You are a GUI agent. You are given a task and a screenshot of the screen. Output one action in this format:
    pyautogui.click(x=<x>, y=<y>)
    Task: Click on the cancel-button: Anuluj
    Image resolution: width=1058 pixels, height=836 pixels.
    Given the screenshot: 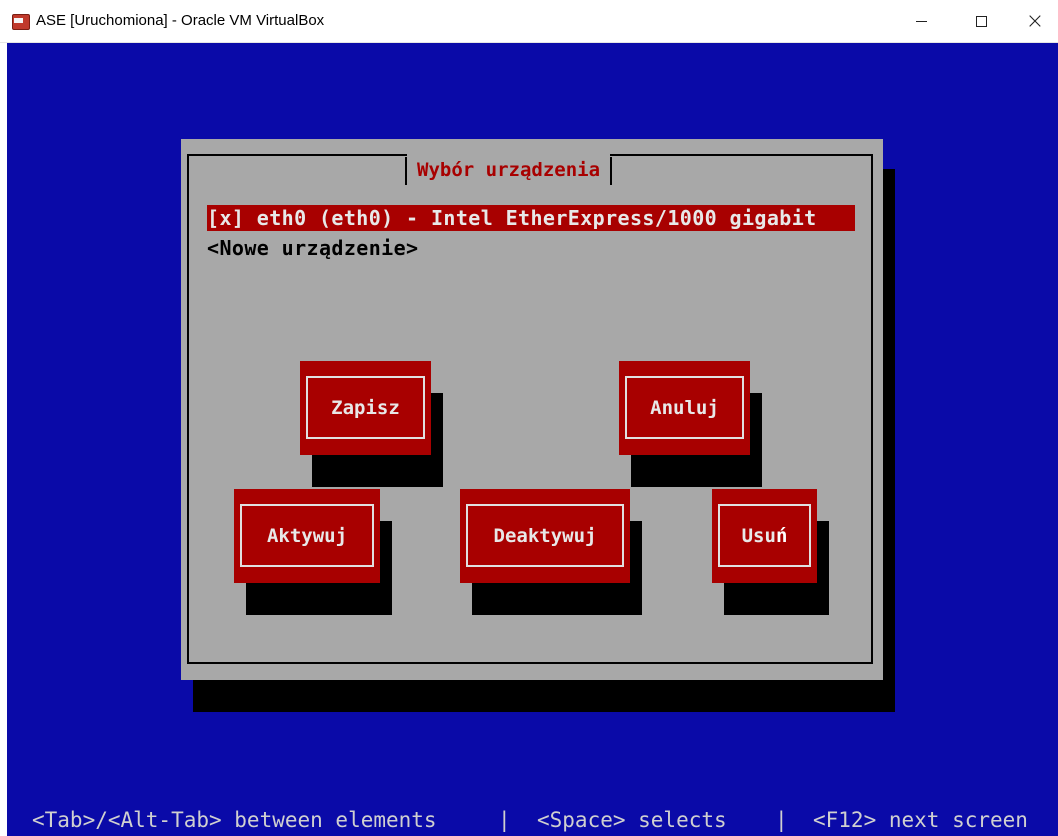 What is the action you would take?
    pyautogui.click(x=684, y=408)
    